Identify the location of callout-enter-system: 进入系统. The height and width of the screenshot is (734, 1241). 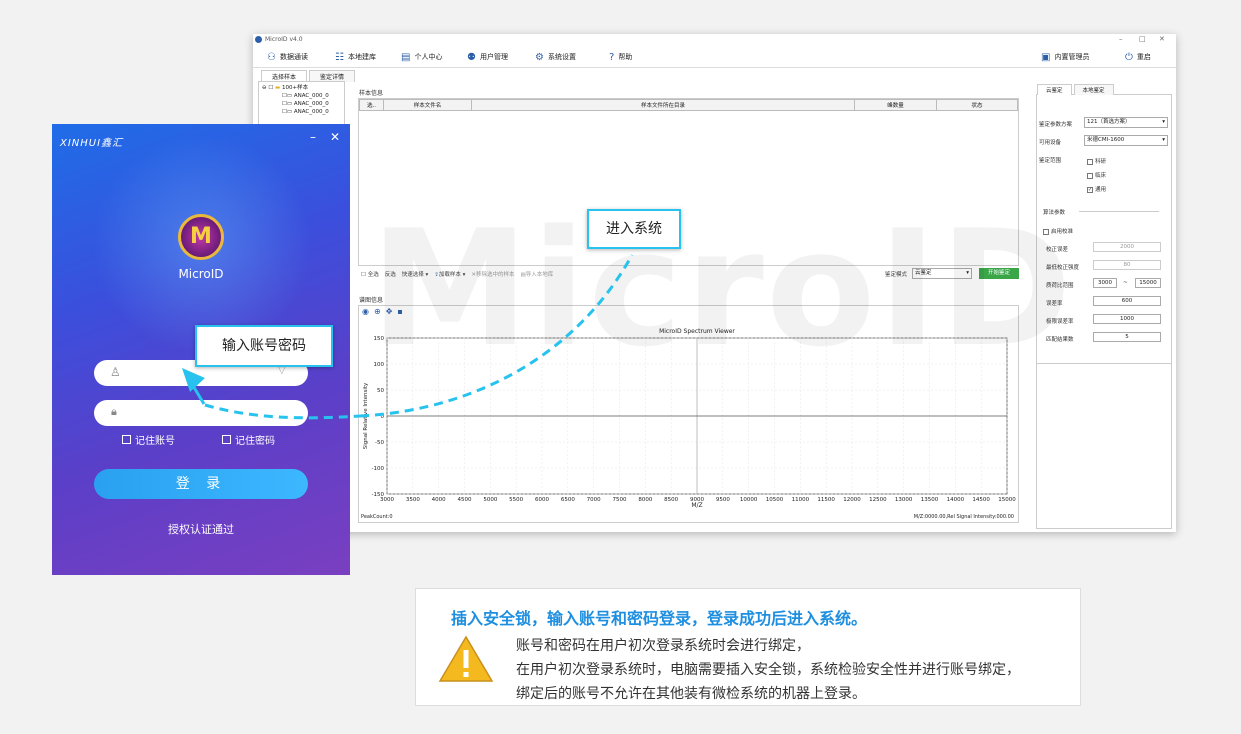
(634, 229).